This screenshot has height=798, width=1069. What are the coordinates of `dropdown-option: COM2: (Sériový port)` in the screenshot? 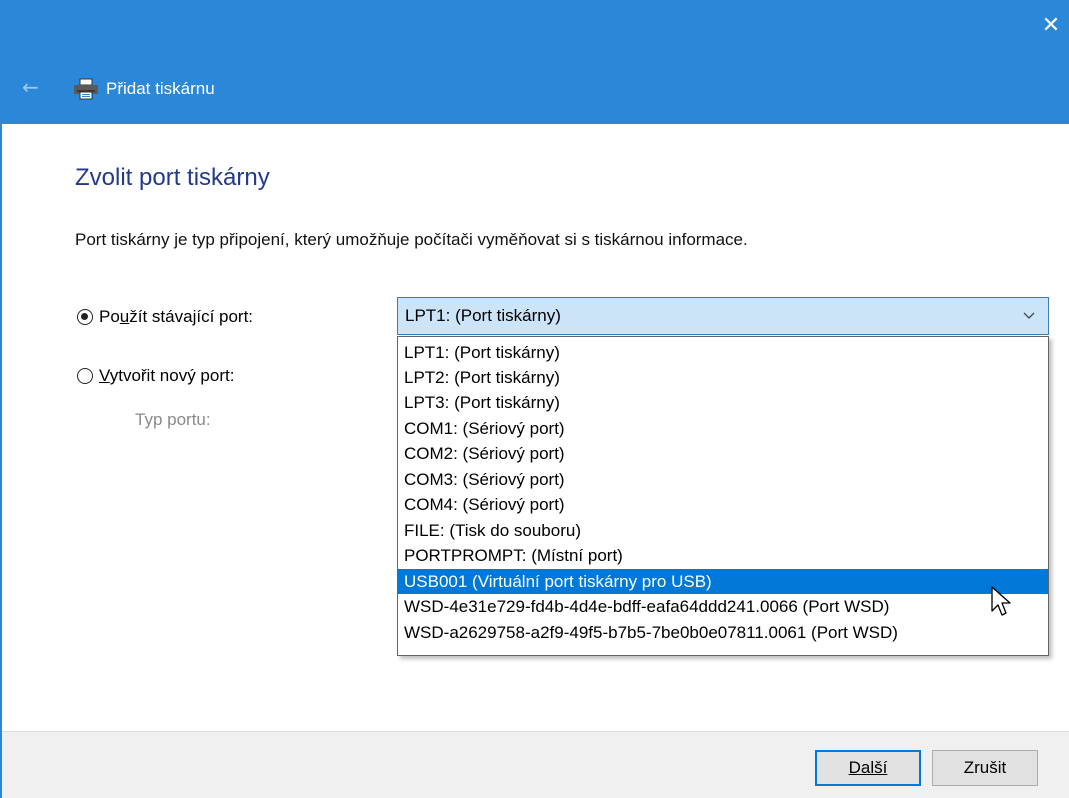 It's located at (723, 453).